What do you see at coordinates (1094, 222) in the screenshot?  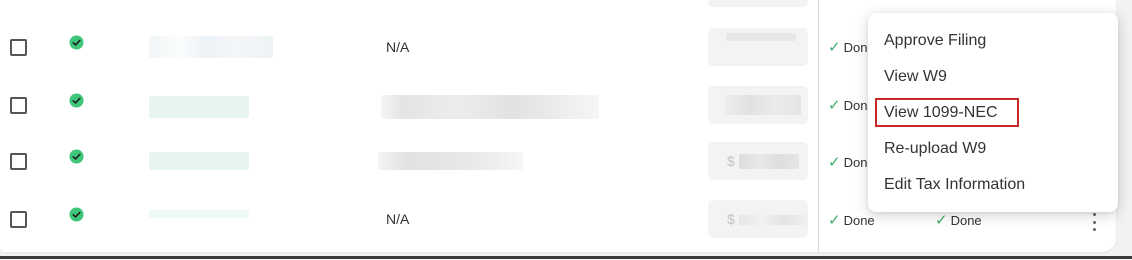 I see `kebab-vertical-icon` at bounding box center [1094, 222].